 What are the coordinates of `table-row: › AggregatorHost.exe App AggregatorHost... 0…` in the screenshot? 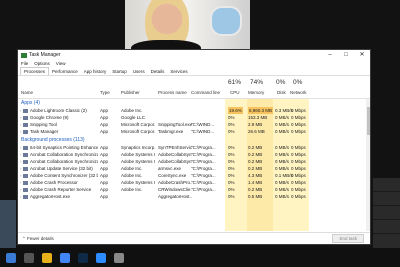 It's located at (194, 196).